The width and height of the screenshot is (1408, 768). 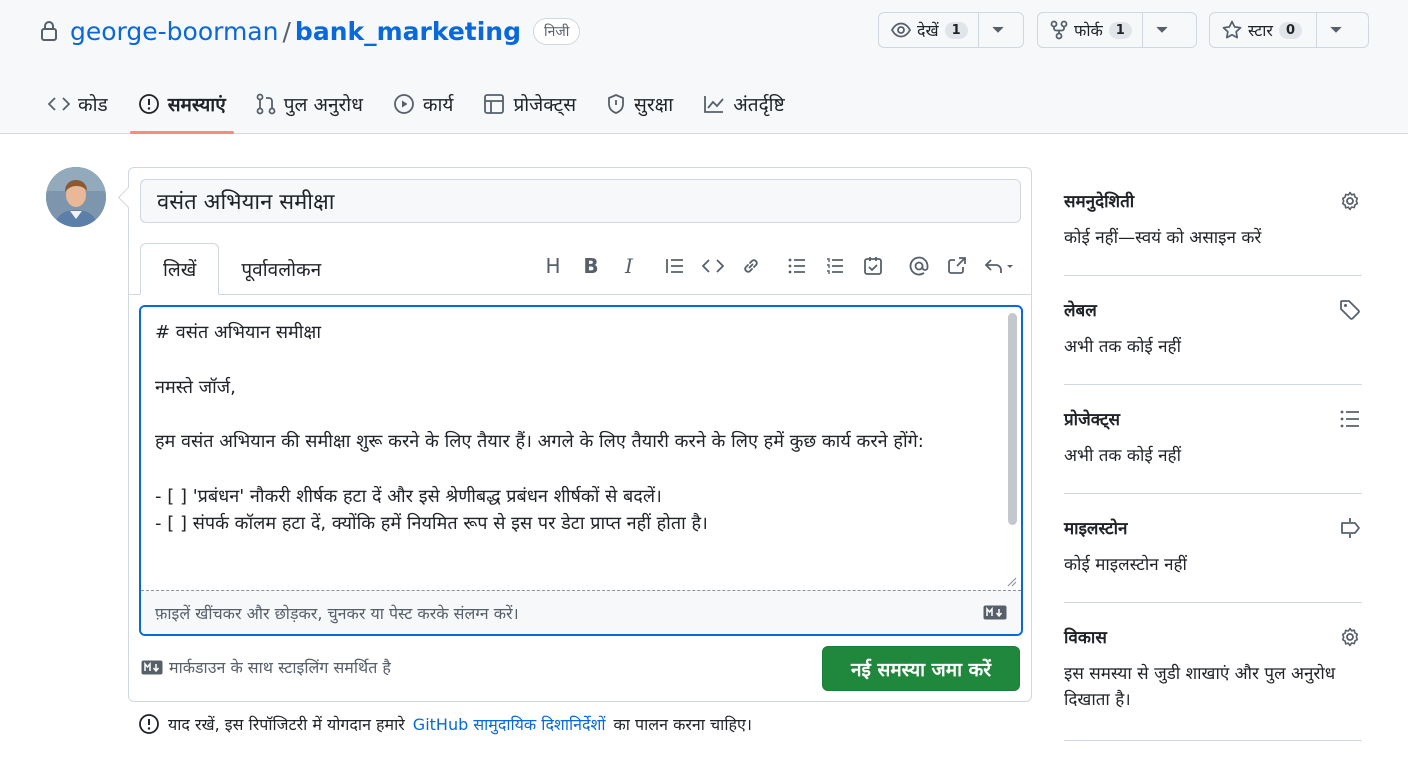 I want to click on code-button, so click(x=713, y=266).